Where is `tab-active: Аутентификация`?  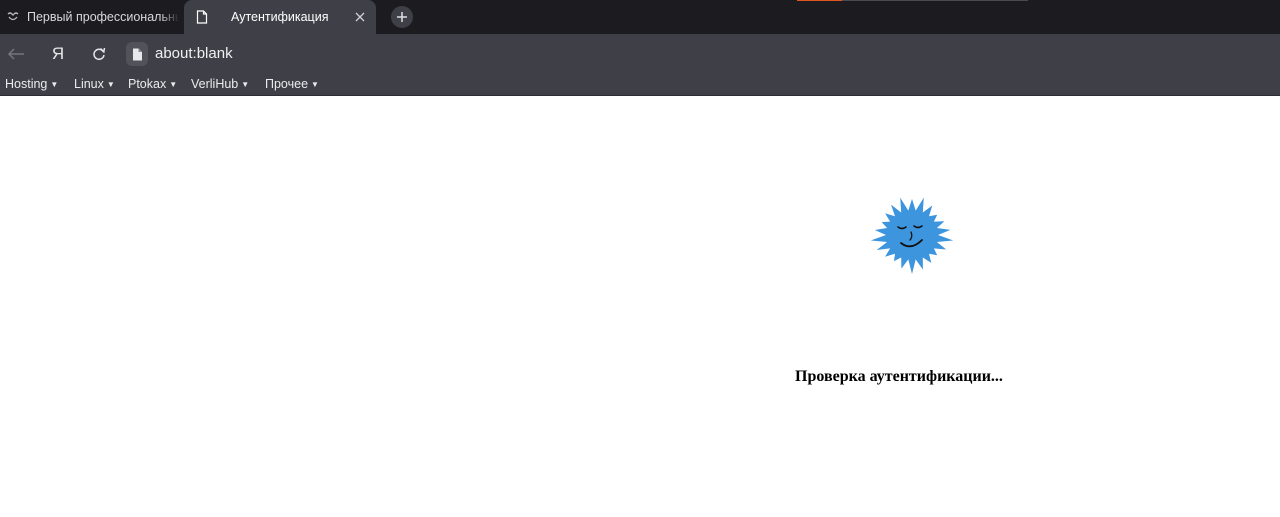 tab-active: Аутентификация is located at coordinates (280, 17).